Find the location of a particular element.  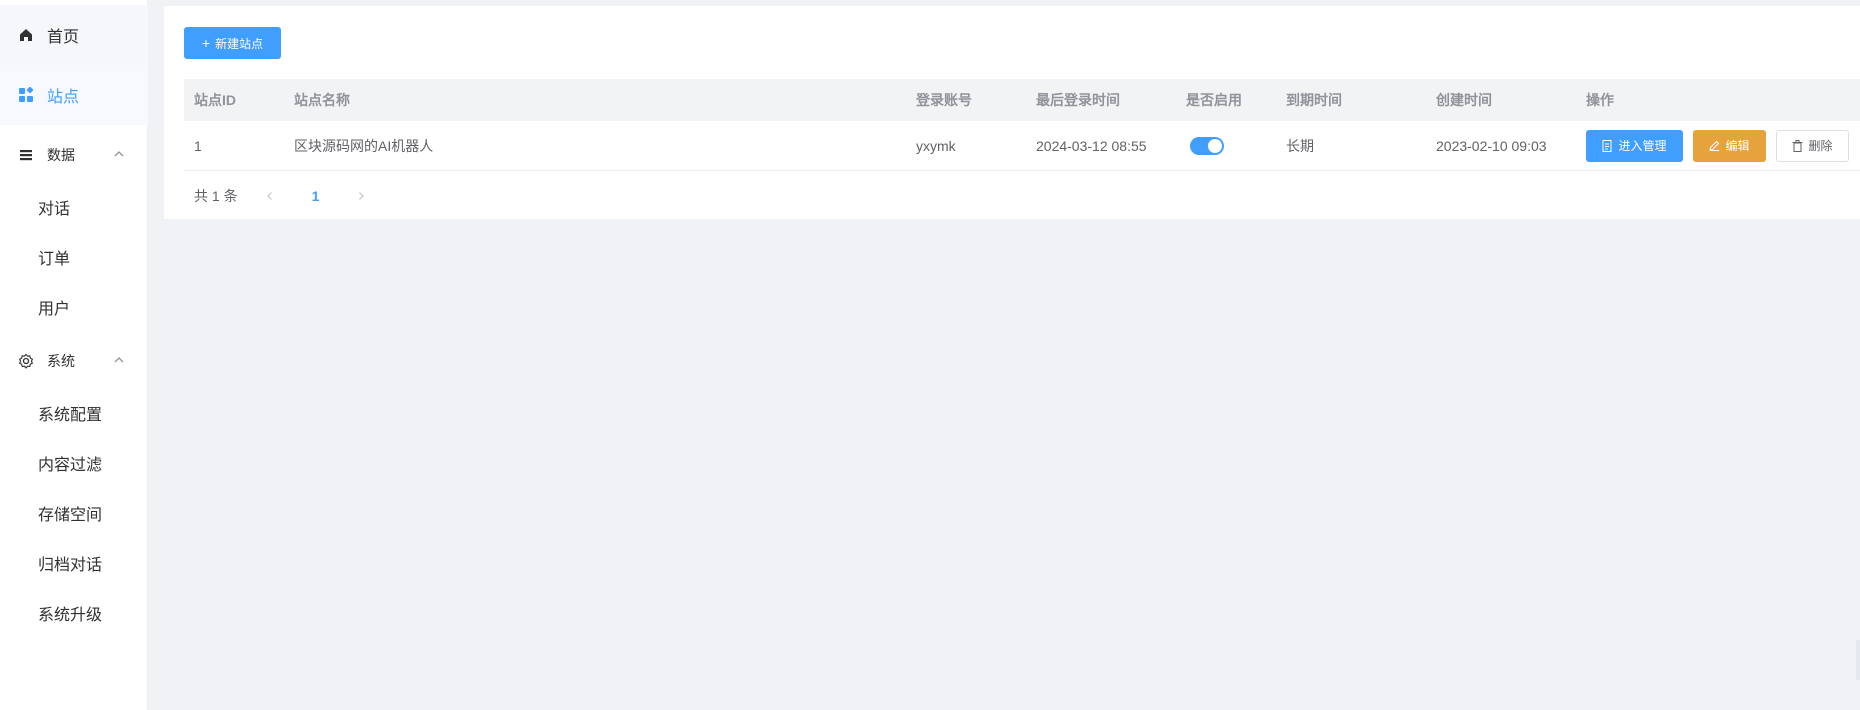

home-icon is located at coordinates (26, 35).